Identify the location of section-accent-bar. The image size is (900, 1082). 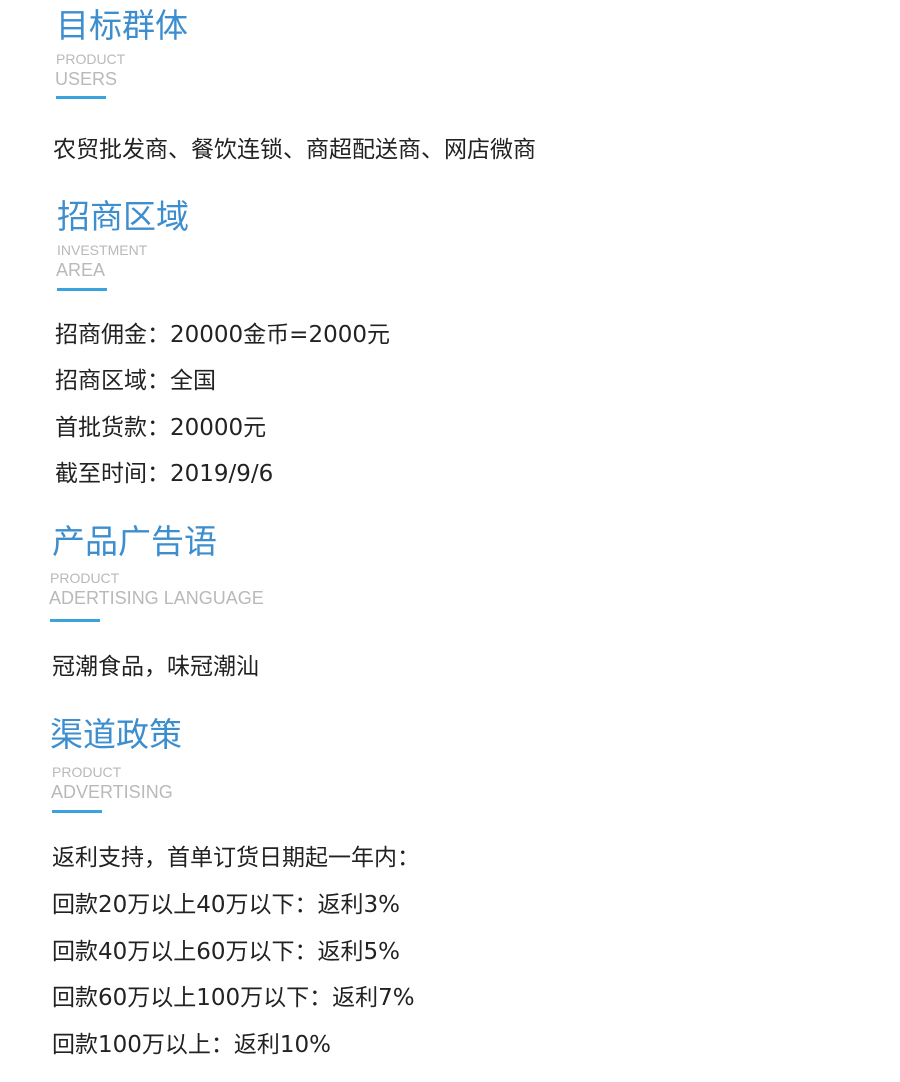
(77, 811).